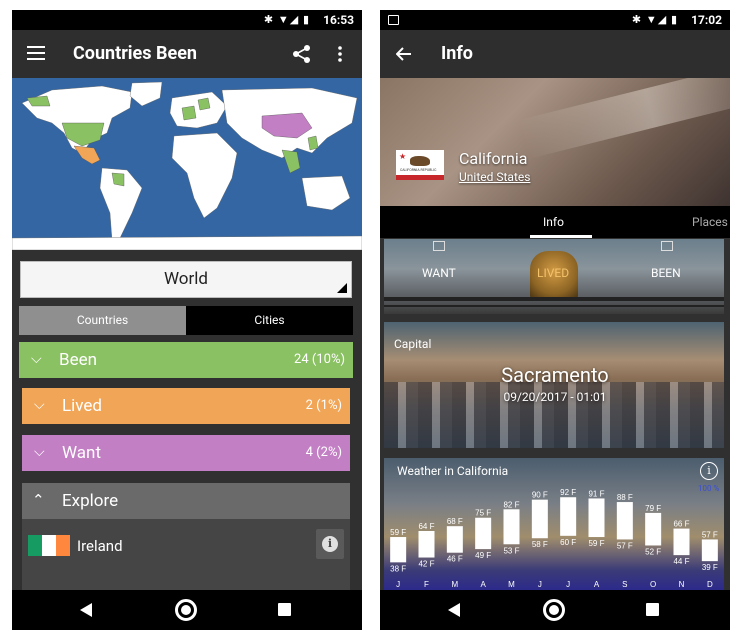 This screenshot has height=644, width=742. I want to click on tab-countries: Countries, so click(102, 320).